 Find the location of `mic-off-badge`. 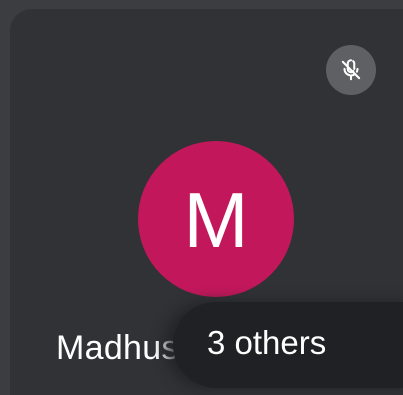

mic-off-badge is located at coordinates (351, 70).